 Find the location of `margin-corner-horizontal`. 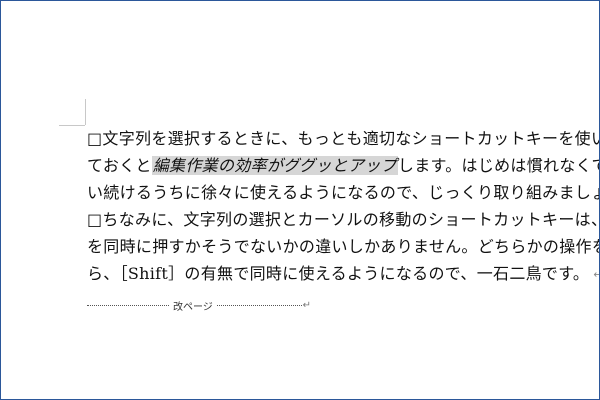

margin-corner-horizontal is located at coordinates (72, 125).